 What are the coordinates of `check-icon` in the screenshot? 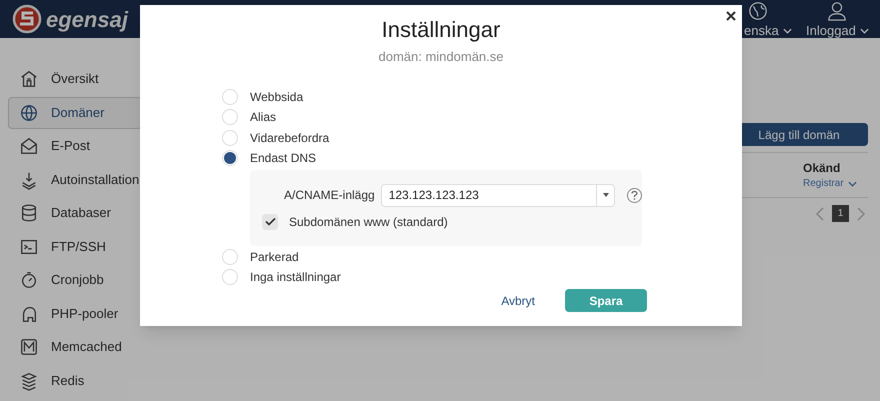 It's located at (270, 221).